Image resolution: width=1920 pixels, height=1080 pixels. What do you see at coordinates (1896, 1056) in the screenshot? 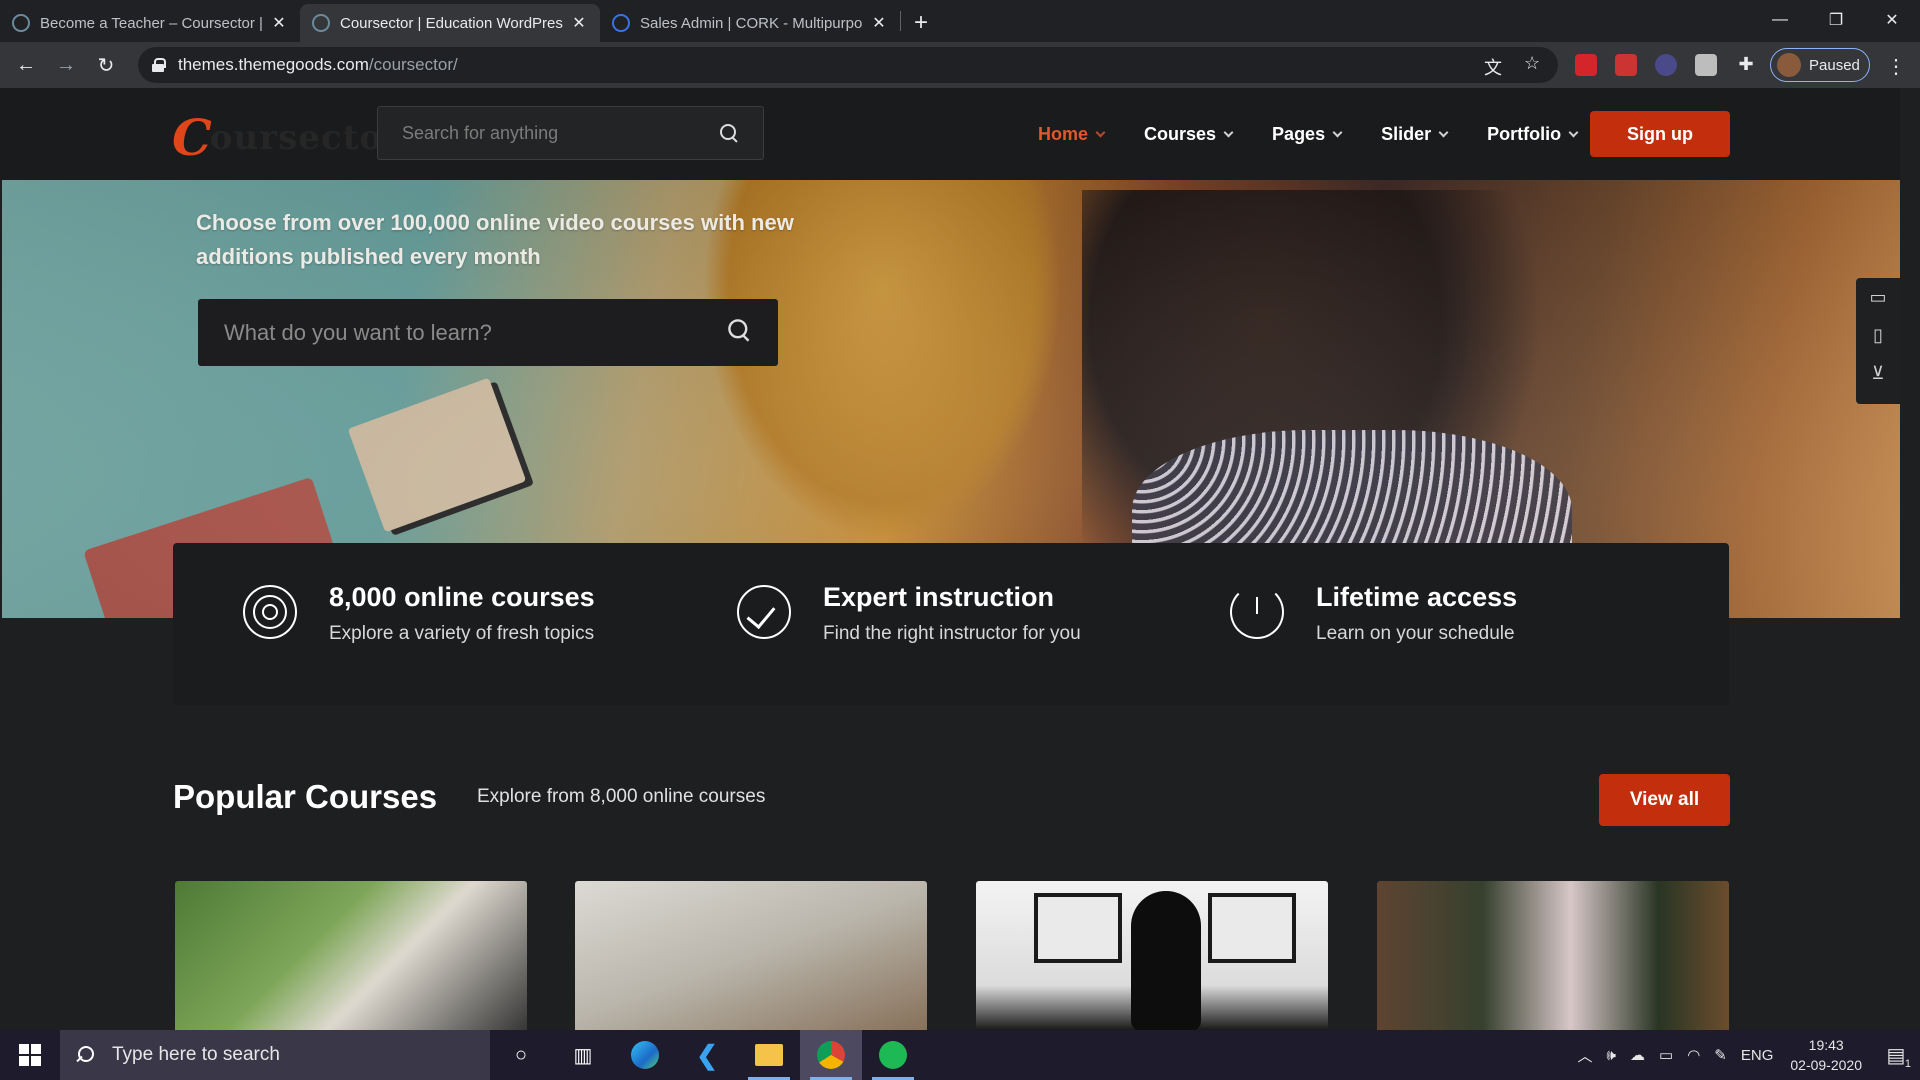
I see `notification-center-icon: ▤ 1` at bounding box center [1896, 1056].